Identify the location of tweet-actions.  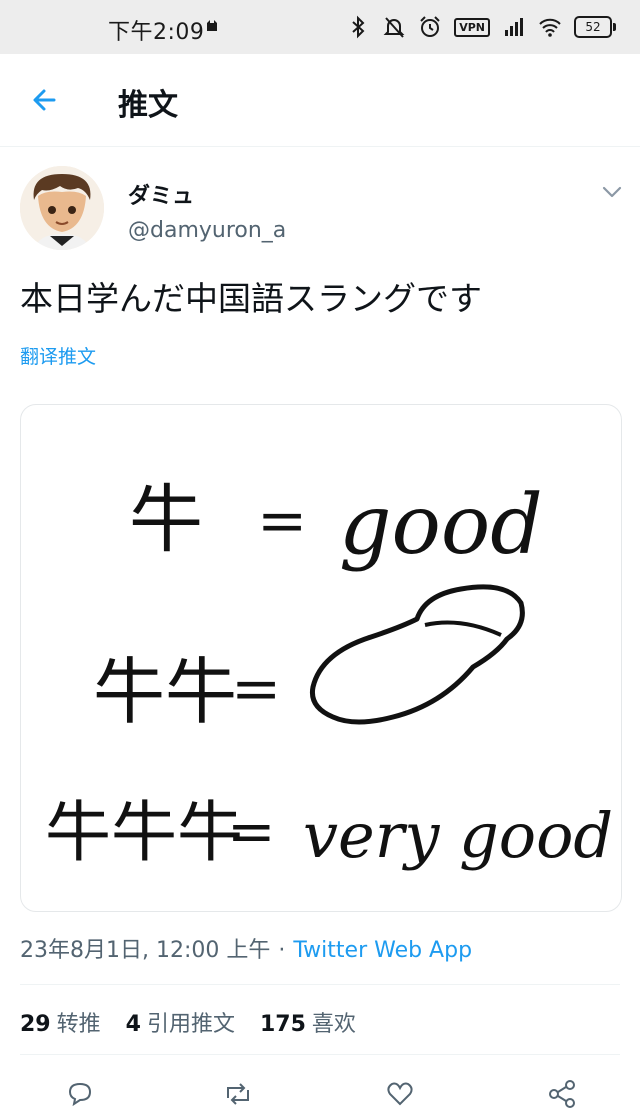
(320, 1090).